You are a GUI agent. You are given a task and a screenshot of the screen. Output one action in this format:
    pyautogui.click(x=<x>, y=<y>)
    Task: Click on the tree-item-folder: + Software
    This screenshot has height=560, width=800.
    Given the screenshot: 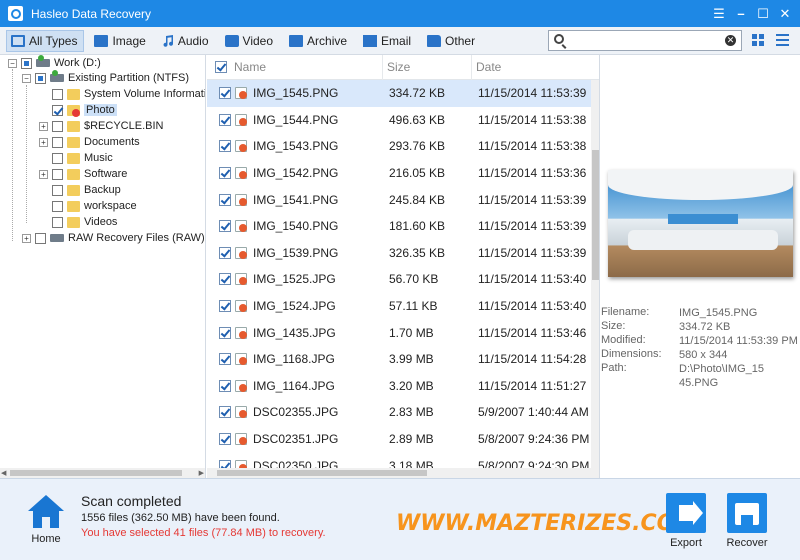 What is the action you would take?
    pyautogui.click(x=83, y=174)
    